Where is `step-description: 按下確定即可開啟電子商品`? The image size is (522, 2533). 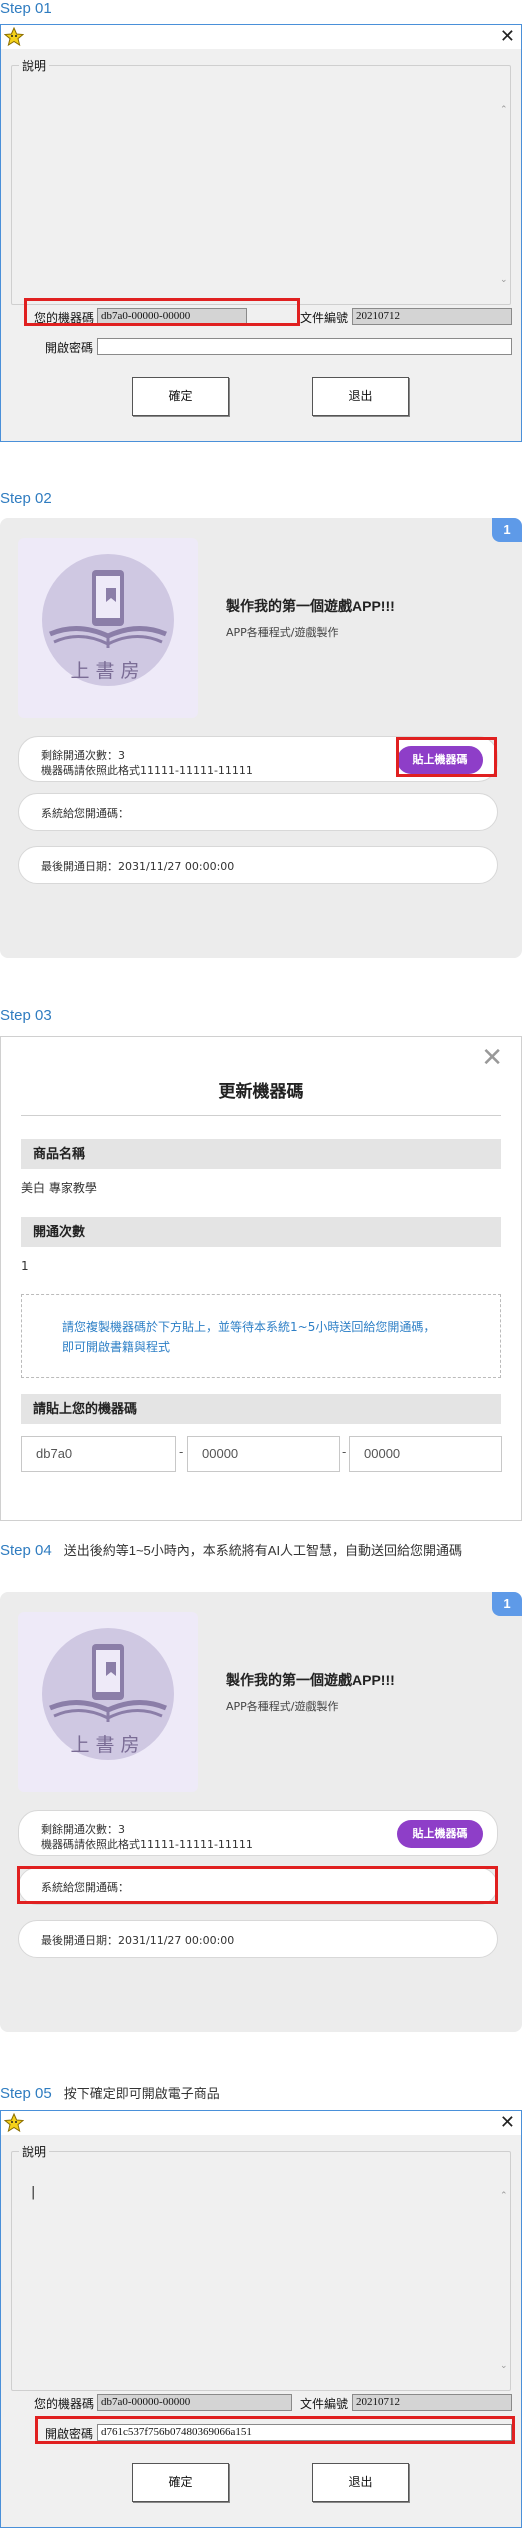 step-description: 按下確定即可開啟電子商品 is located at coordinates (141, 2093).